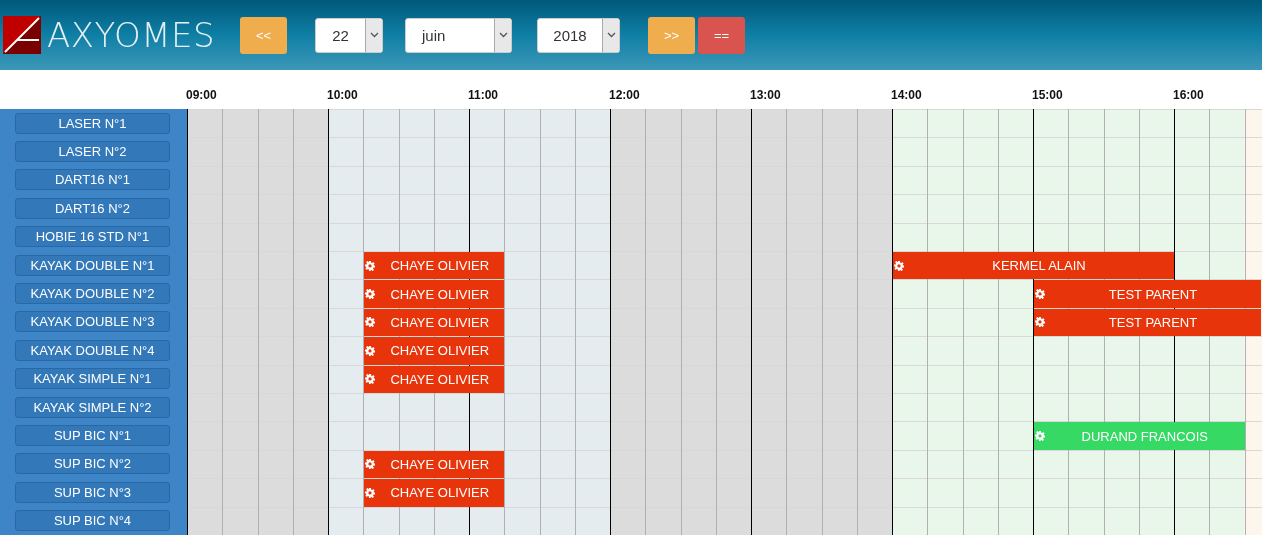  Describe the element at coordinates (92, 237) in the screenshot. I see `resource-button: HOBIE 16 STD N°1` at that location.